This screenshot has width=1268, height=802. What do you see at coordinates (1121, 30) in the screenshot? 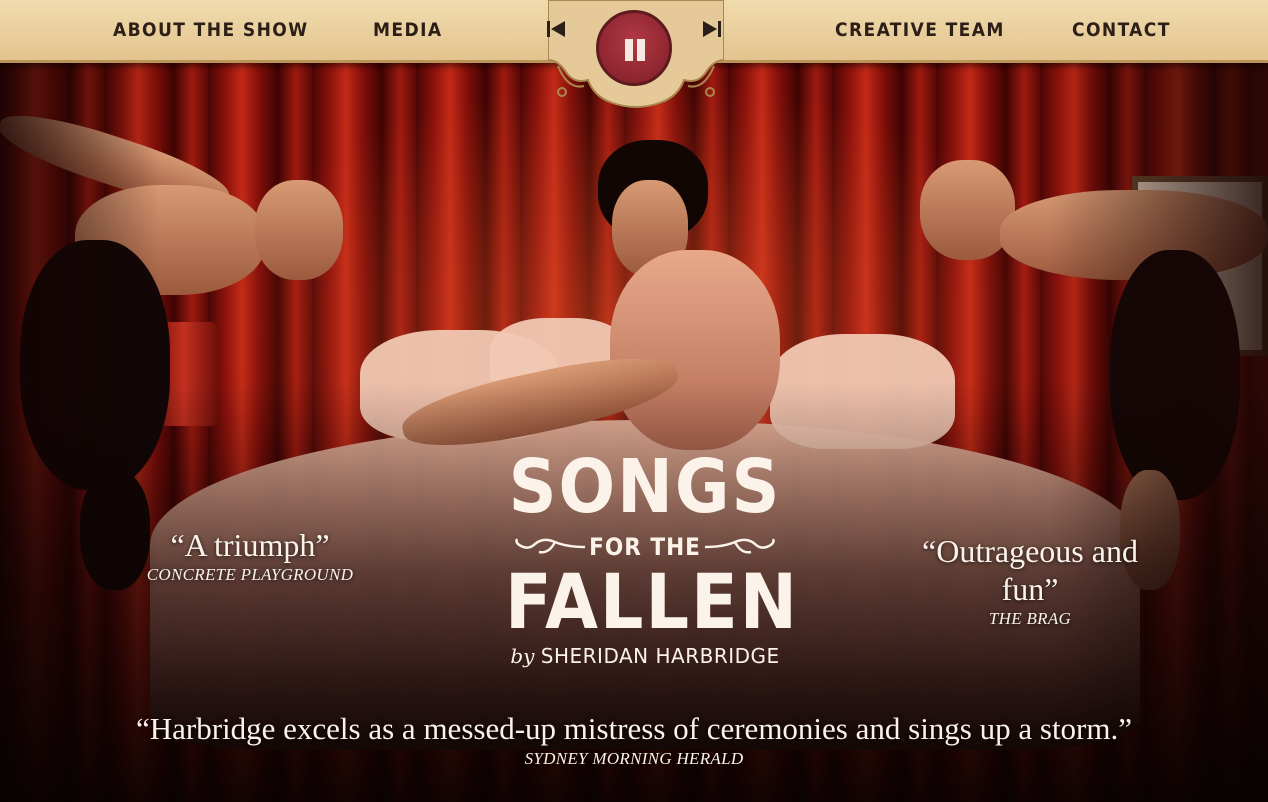
I see `nav-contact: CONTACT` at bounding box center [1121, 30].